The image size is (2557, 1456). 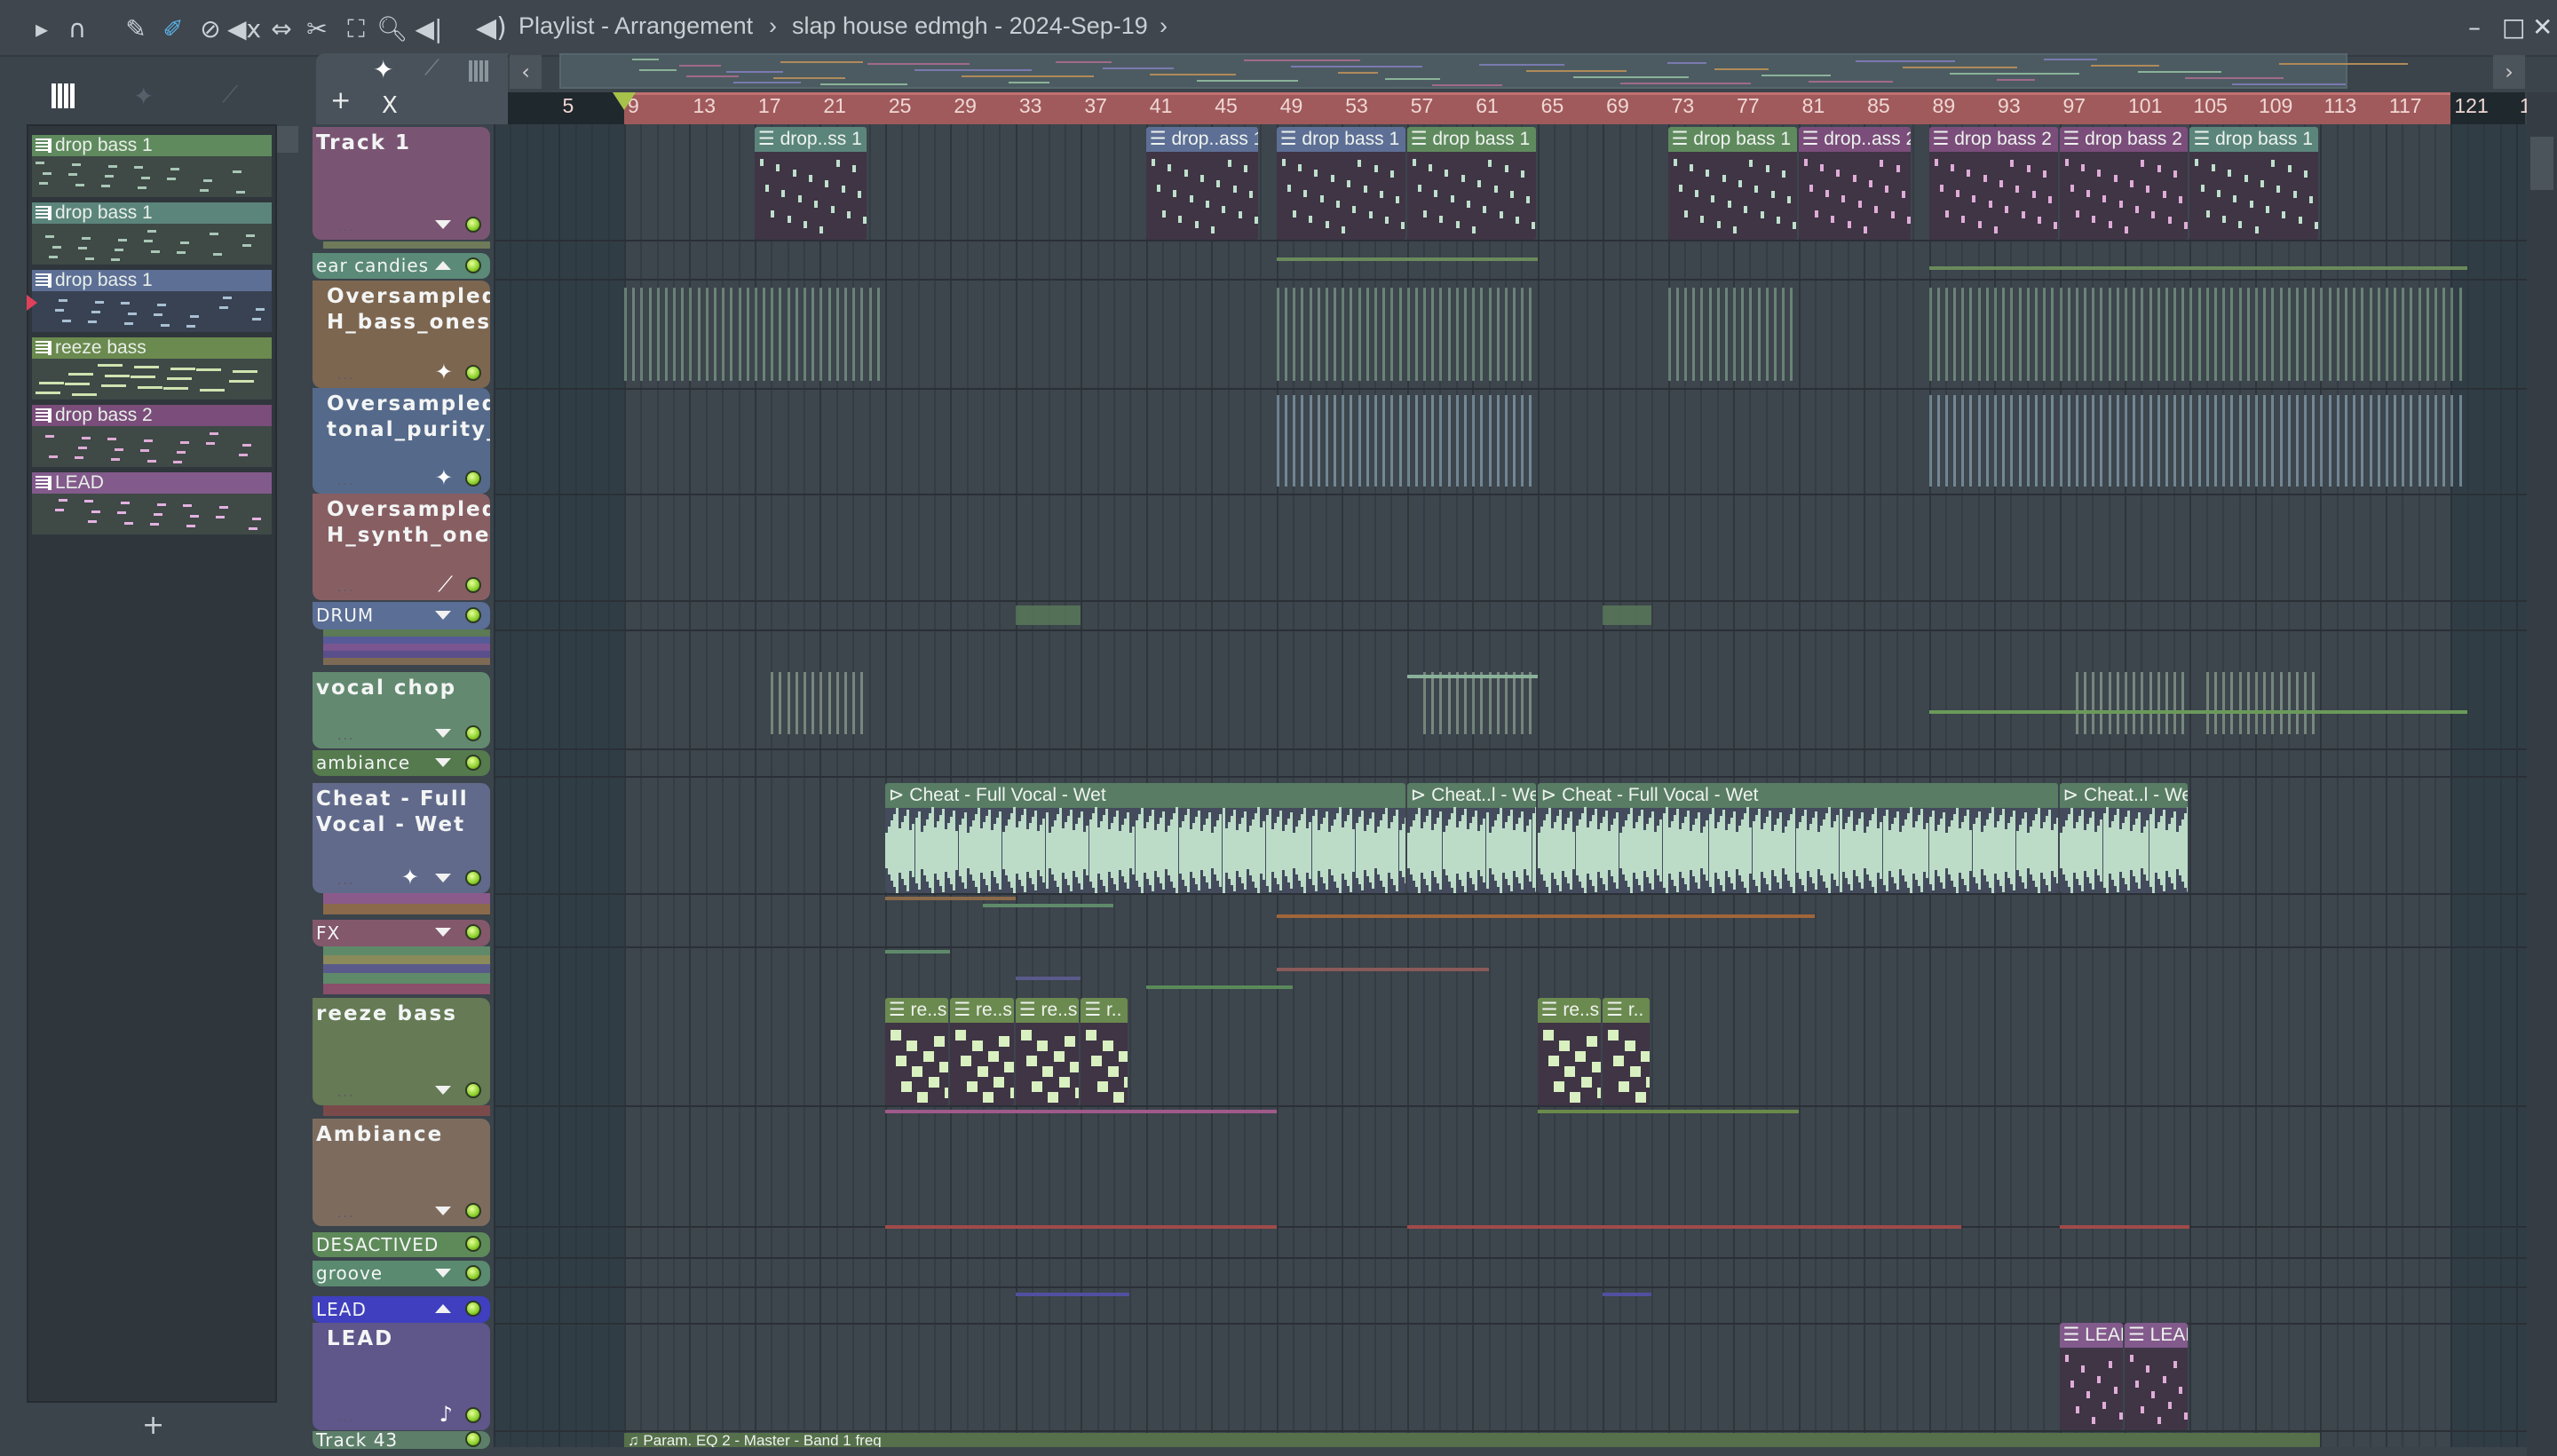 I want to click on audio-clip: ⊳ Cheat..l - Wet, so click(x=2124, y=838).